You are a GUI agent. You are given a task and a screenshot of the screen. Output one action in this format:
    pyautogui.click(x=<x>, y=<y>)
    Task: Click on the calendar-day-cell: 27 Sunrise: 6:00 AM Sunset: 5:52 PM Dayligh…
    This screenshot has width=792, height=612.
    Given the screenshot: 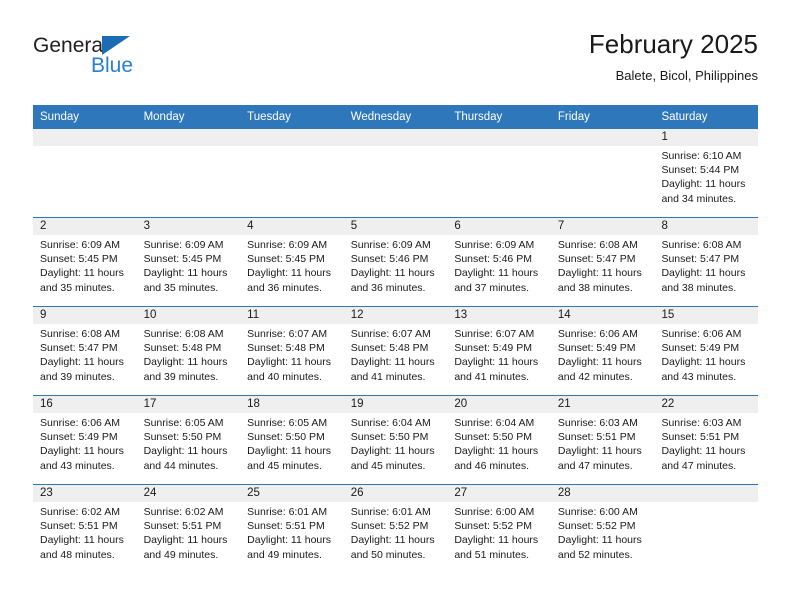 What is the action you would take?
    pyautogui.click(x=499, y=529)
    